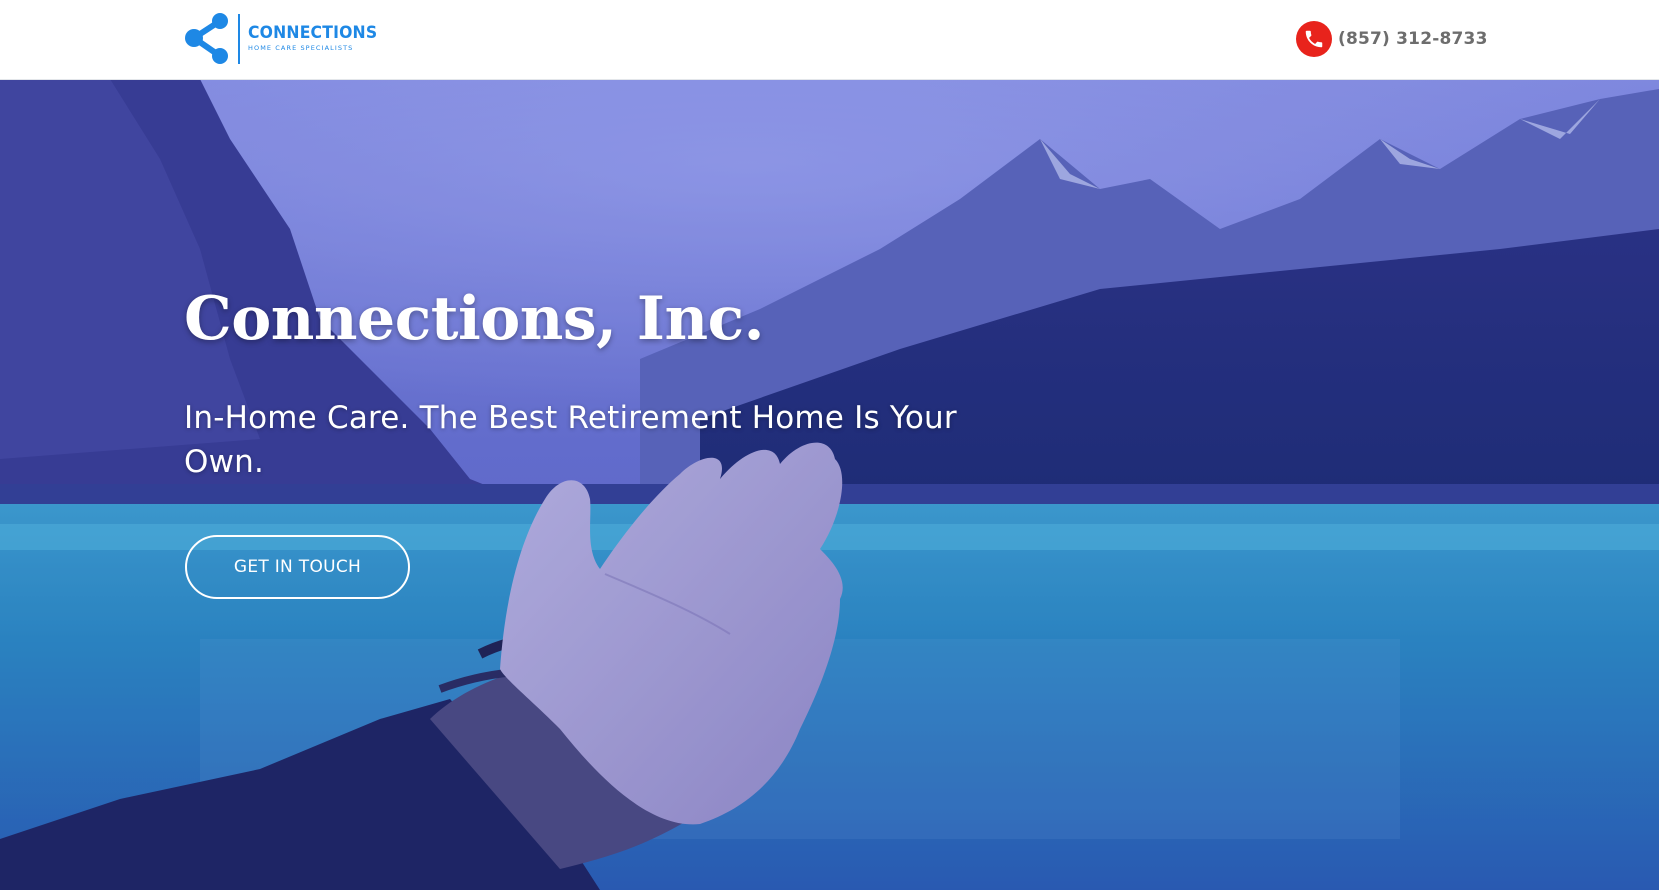 The image size is (1659, 890). I want to click on get-in-touch-button: GET IN TOUCH, so click(297, 567).